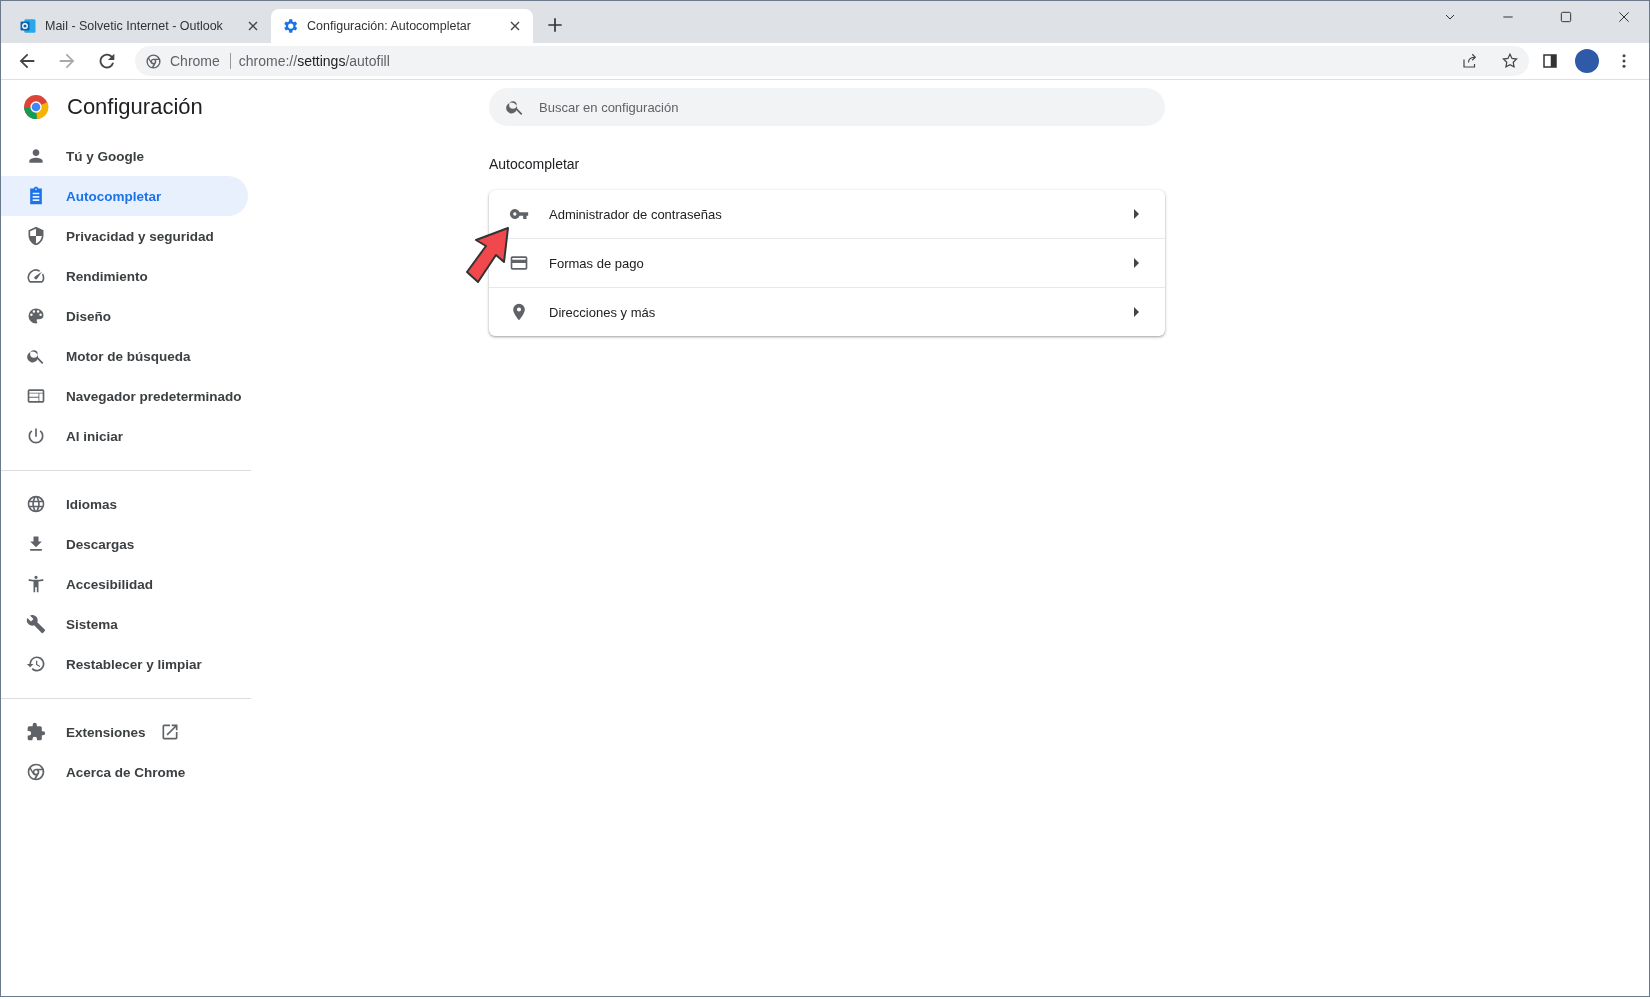 The image size is (1650, 999). I want to click on sidebar-item: Extensiones, so click(124, 732).